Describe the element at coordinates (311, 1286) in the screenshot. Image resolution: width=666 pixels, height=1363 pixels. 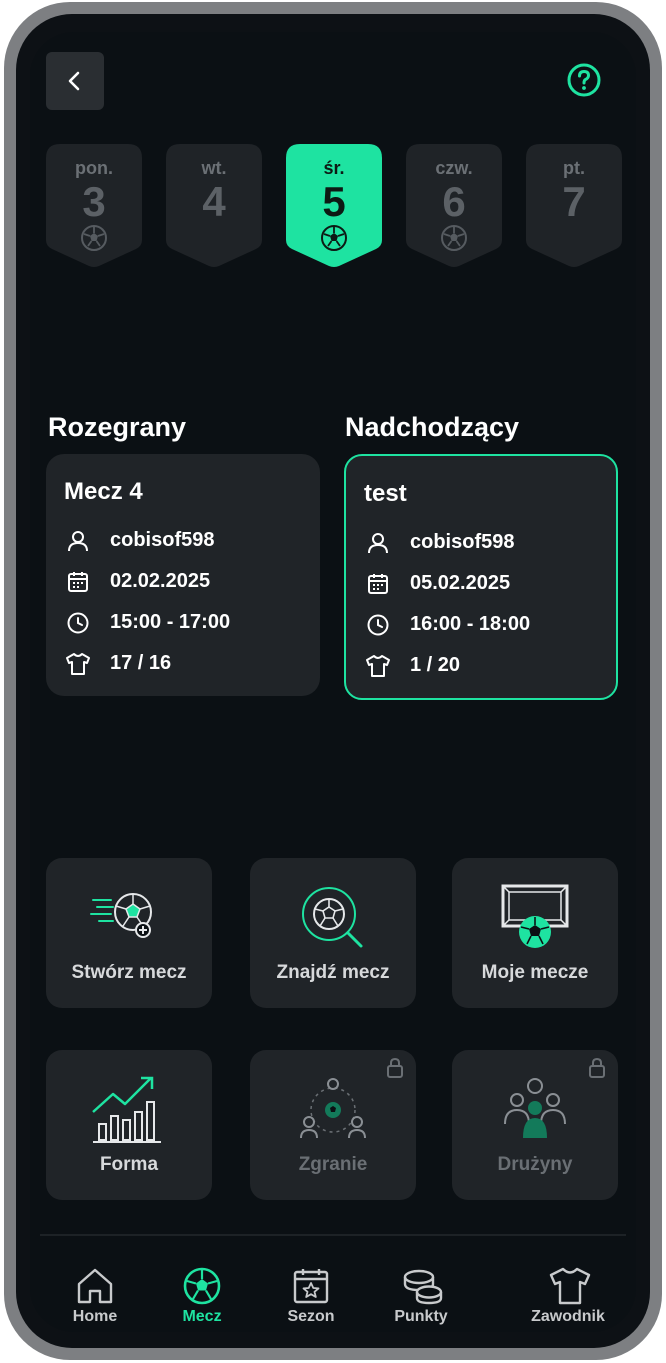
I see `calendar-star-icon` at that location.